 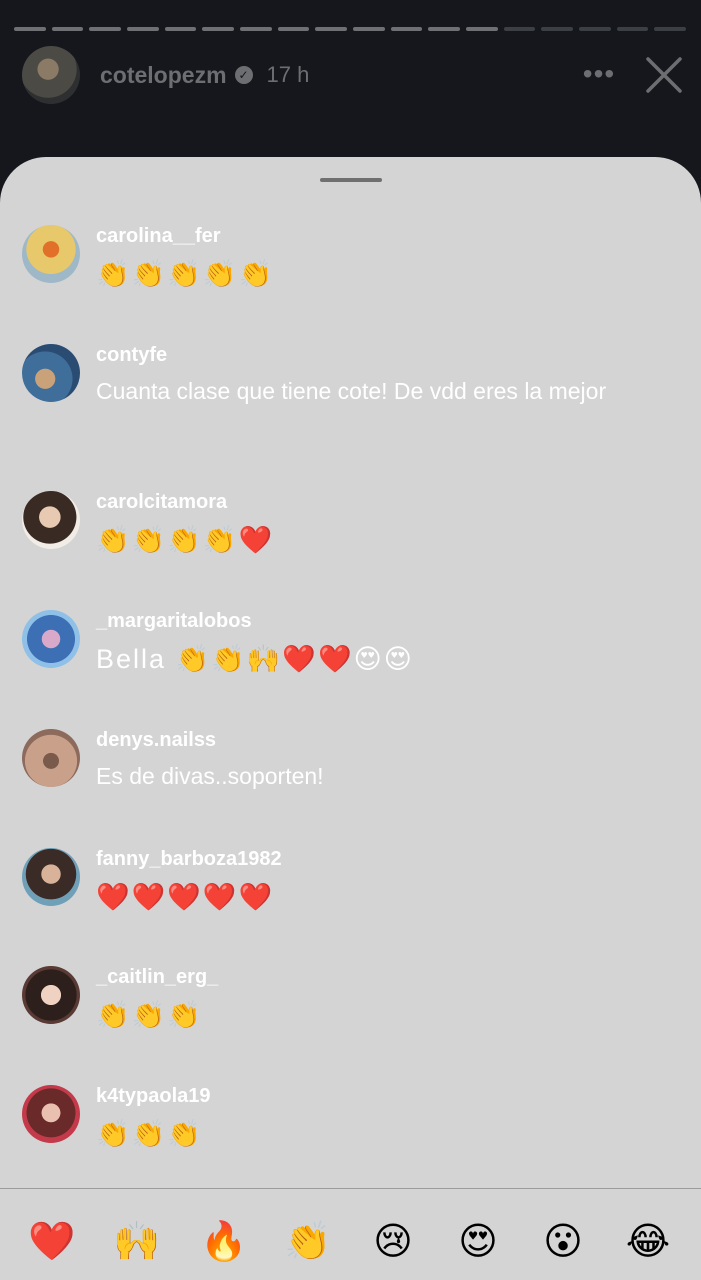 I want to click on comment-item: _margaritalobos Bella 👏👏🙌❤️❤️😍😍, so click(x=342, y=645).